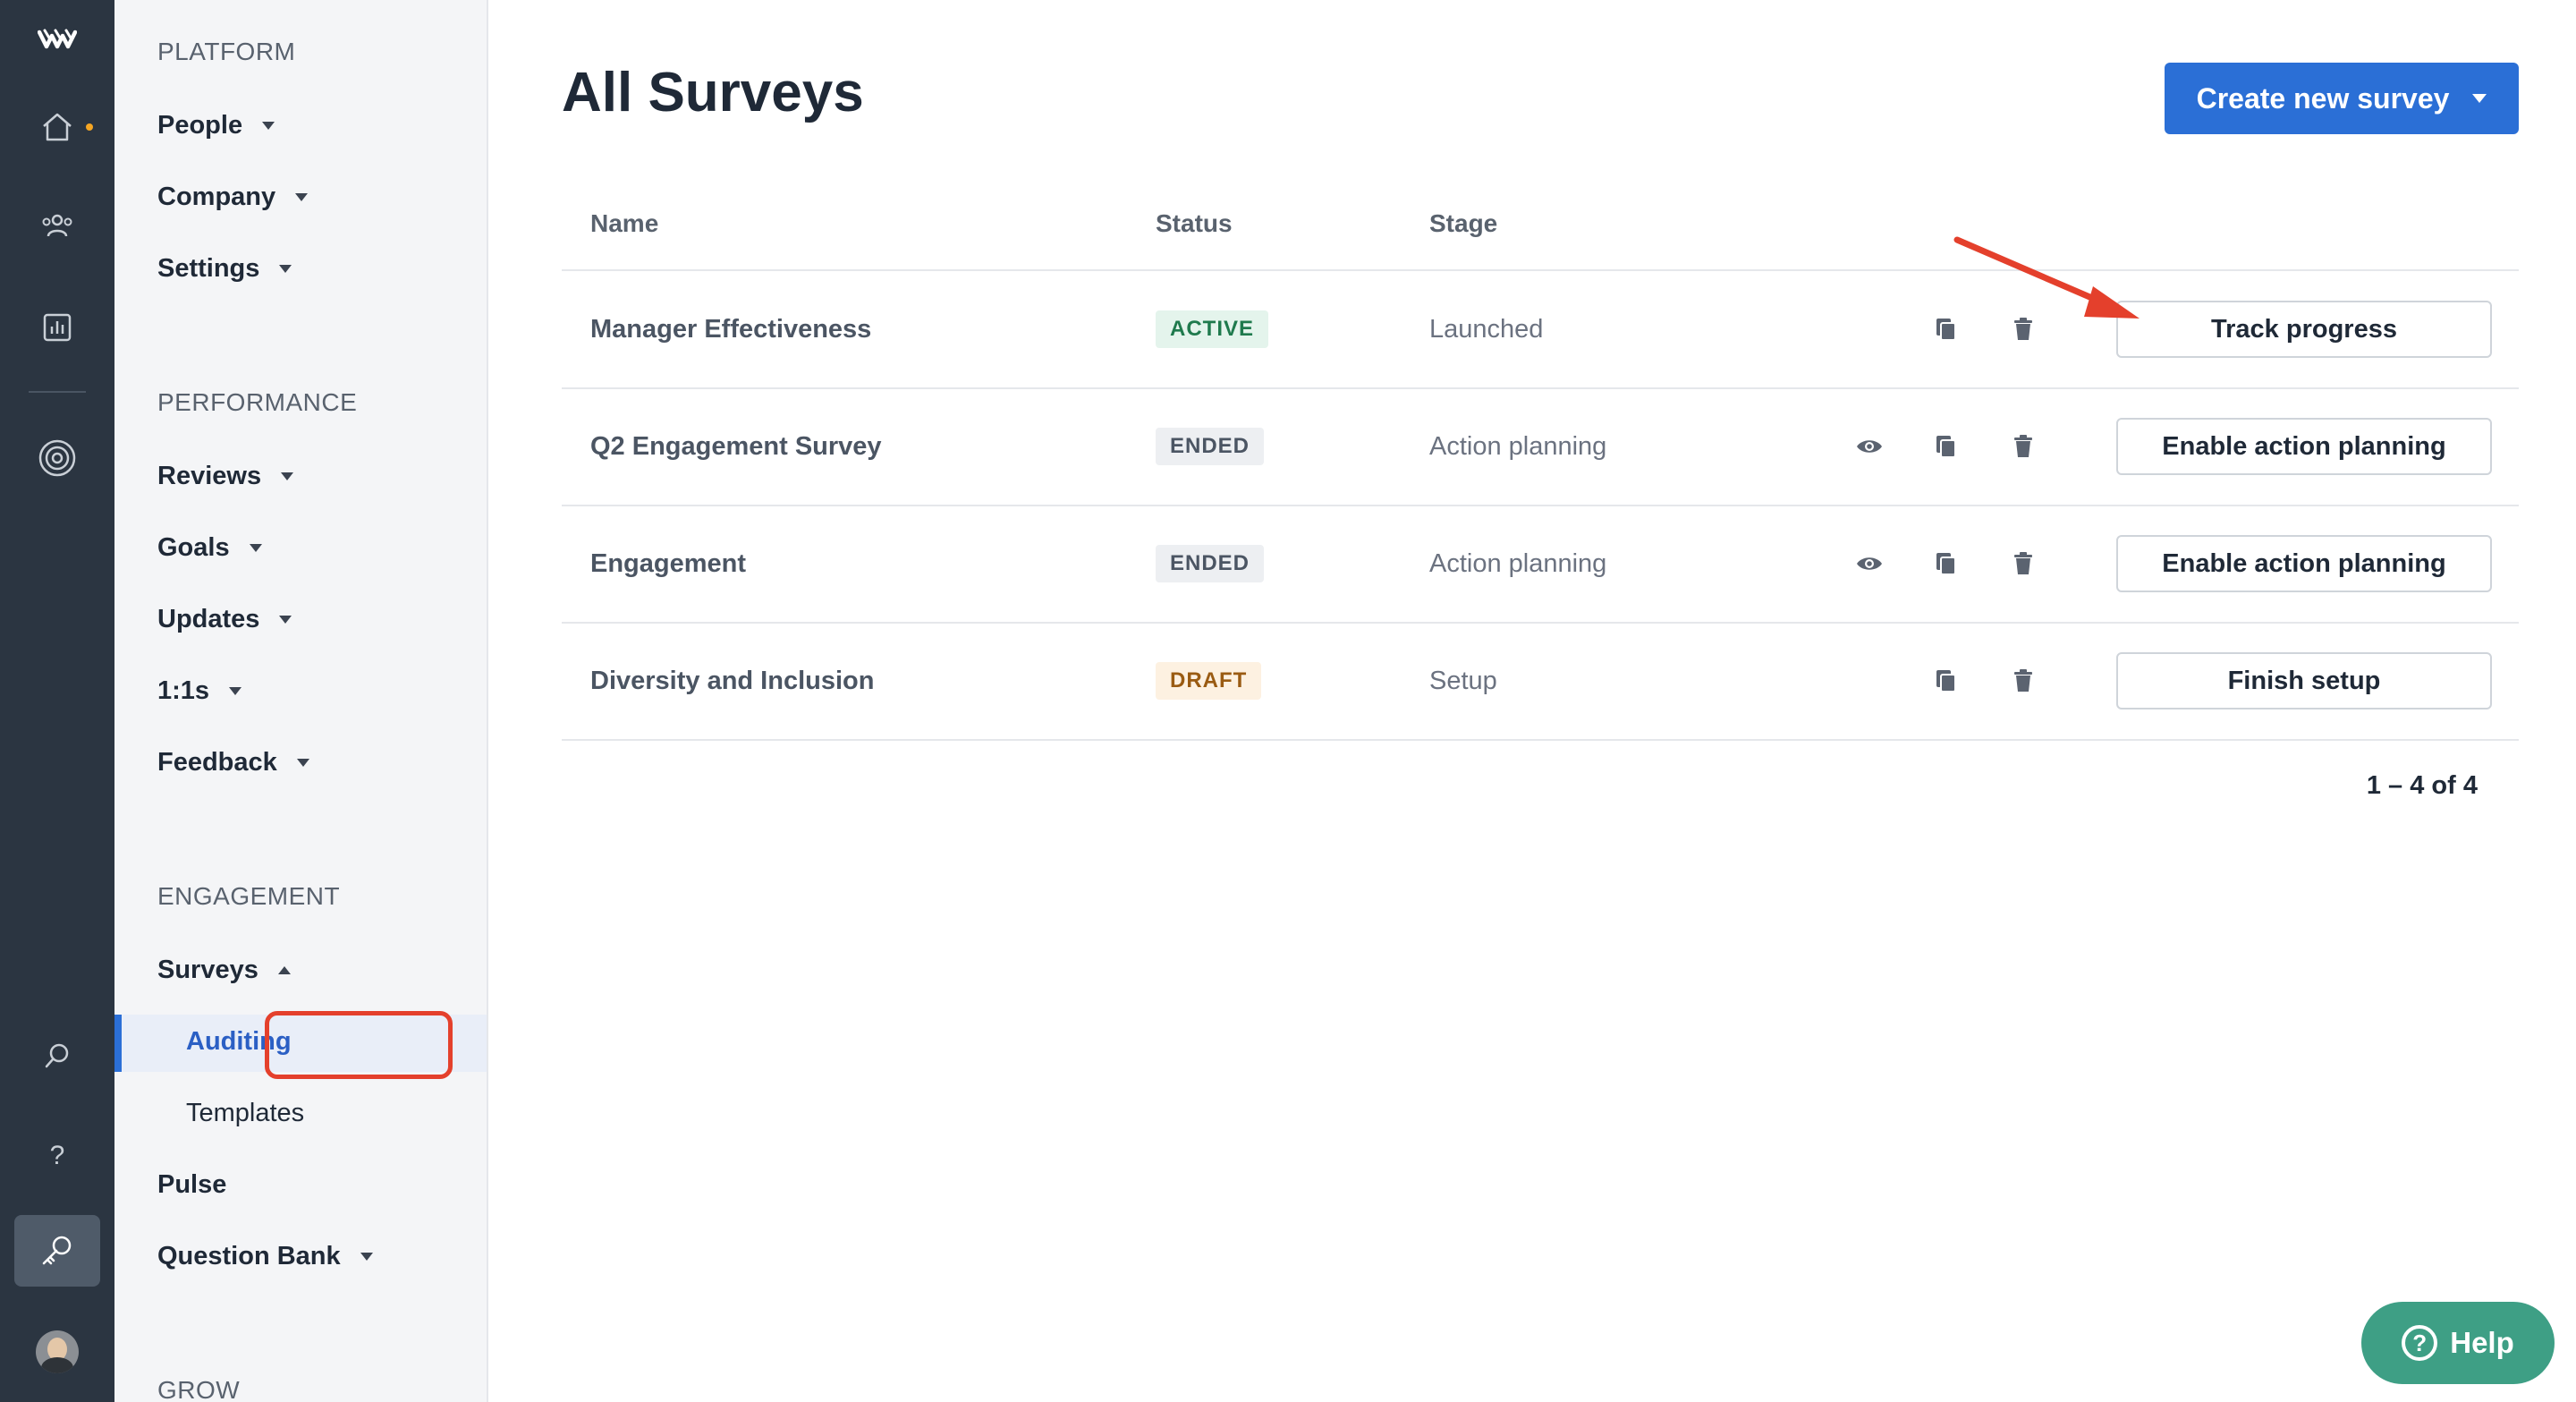  Describe the element at coordinates (208, 619) in the screenshot. I see `sidebar-item-label: Updates` at that location.